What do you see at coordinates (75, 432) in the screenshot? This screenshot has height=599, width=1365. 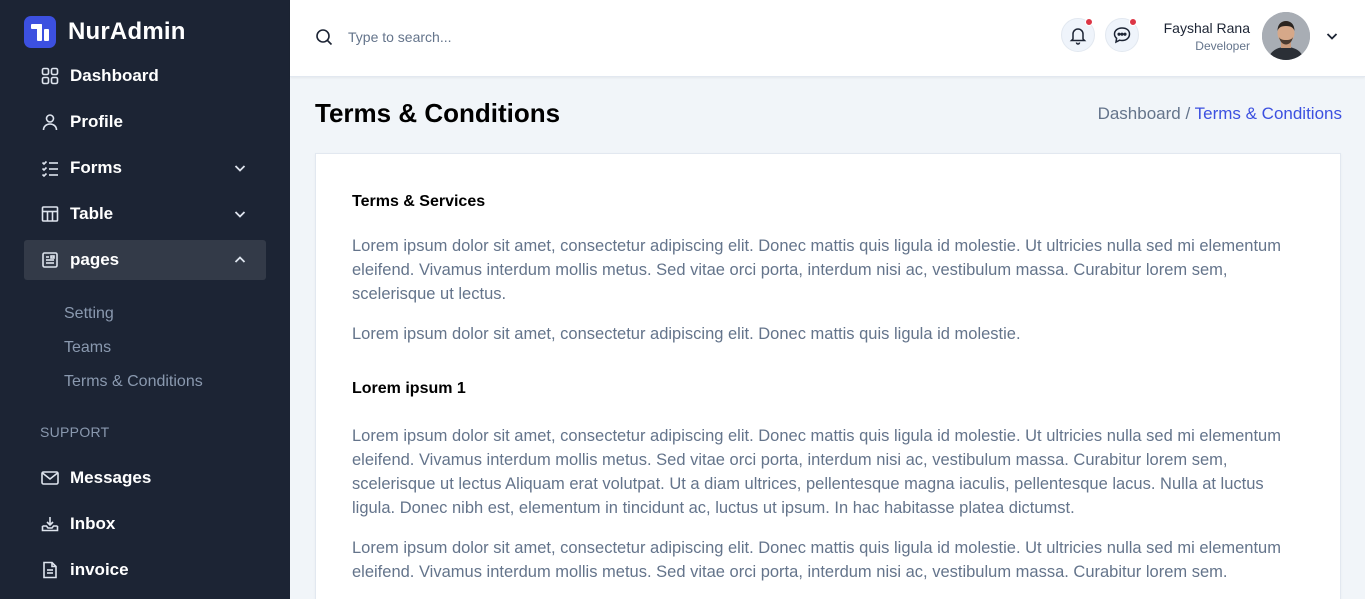 I see `support-section-label: SUPPORT` at bounding box center [75, 432].